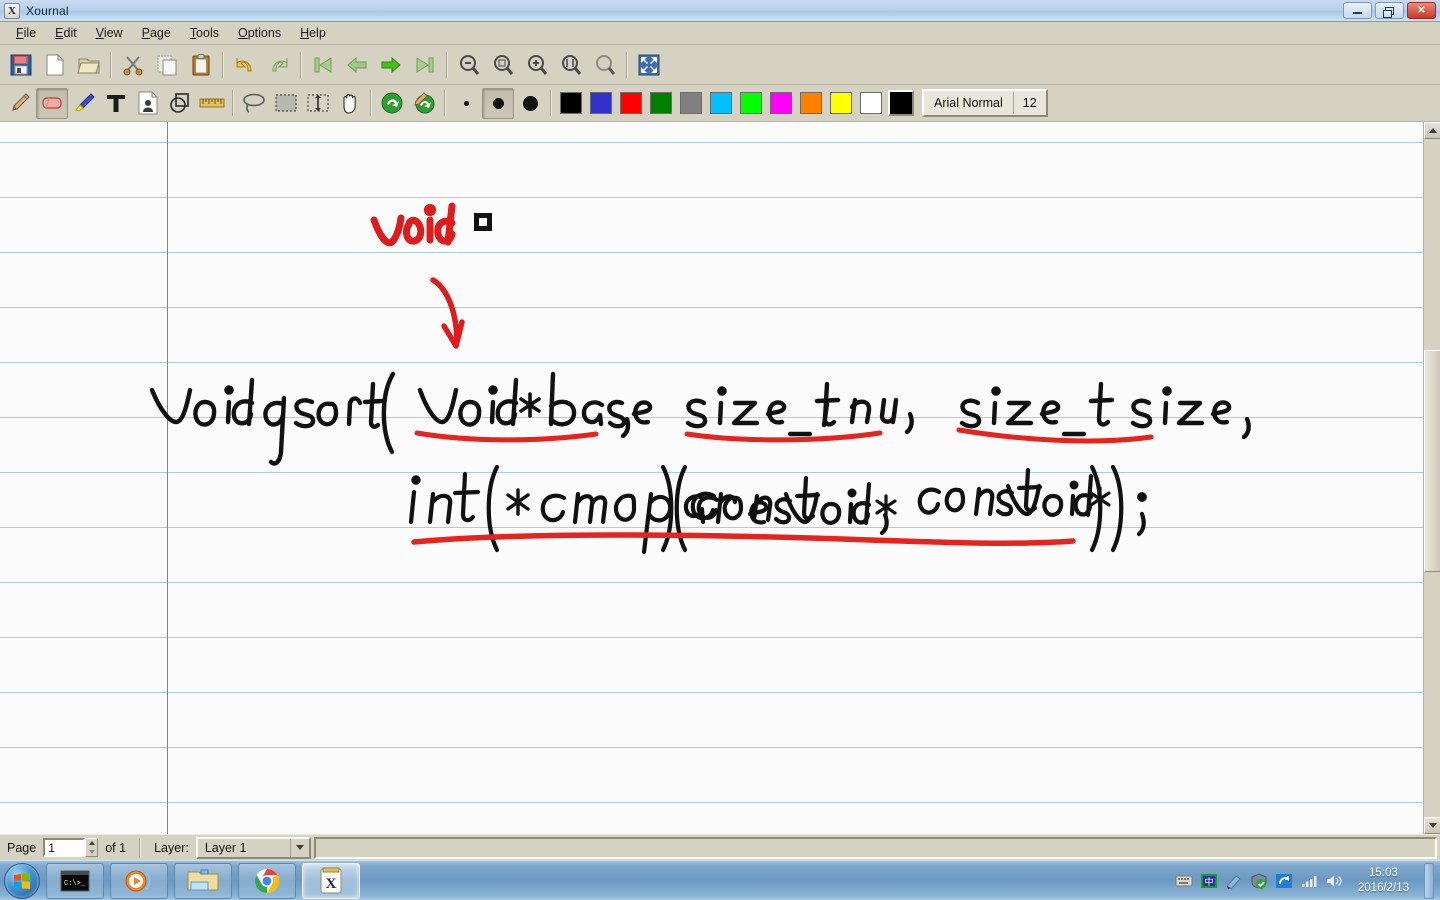 This screenshot has width=1440, height=900. What do you see at coordinates (66, 33) in the screenshot?
I see `menu-edit: Edit` at bounding box center [66, 33].